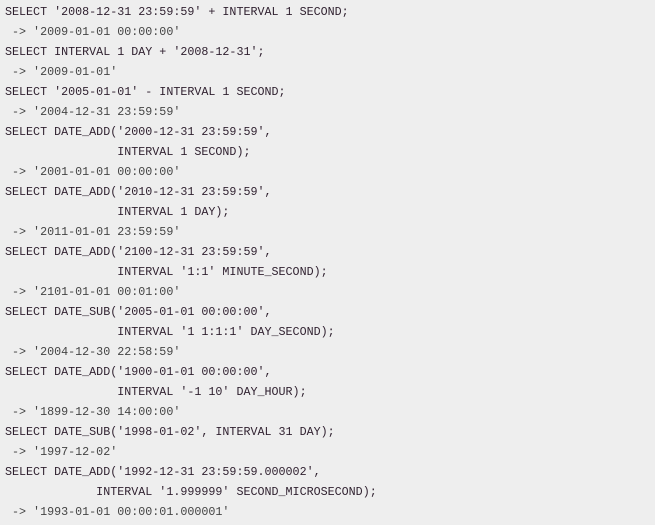  What do you see at coordinates (138, 252) in the screenshot?
I see `sql-statement-line: SELECT DATE_ADD('2100-12-31 23:59:59',` at bounding box center [138, 252].